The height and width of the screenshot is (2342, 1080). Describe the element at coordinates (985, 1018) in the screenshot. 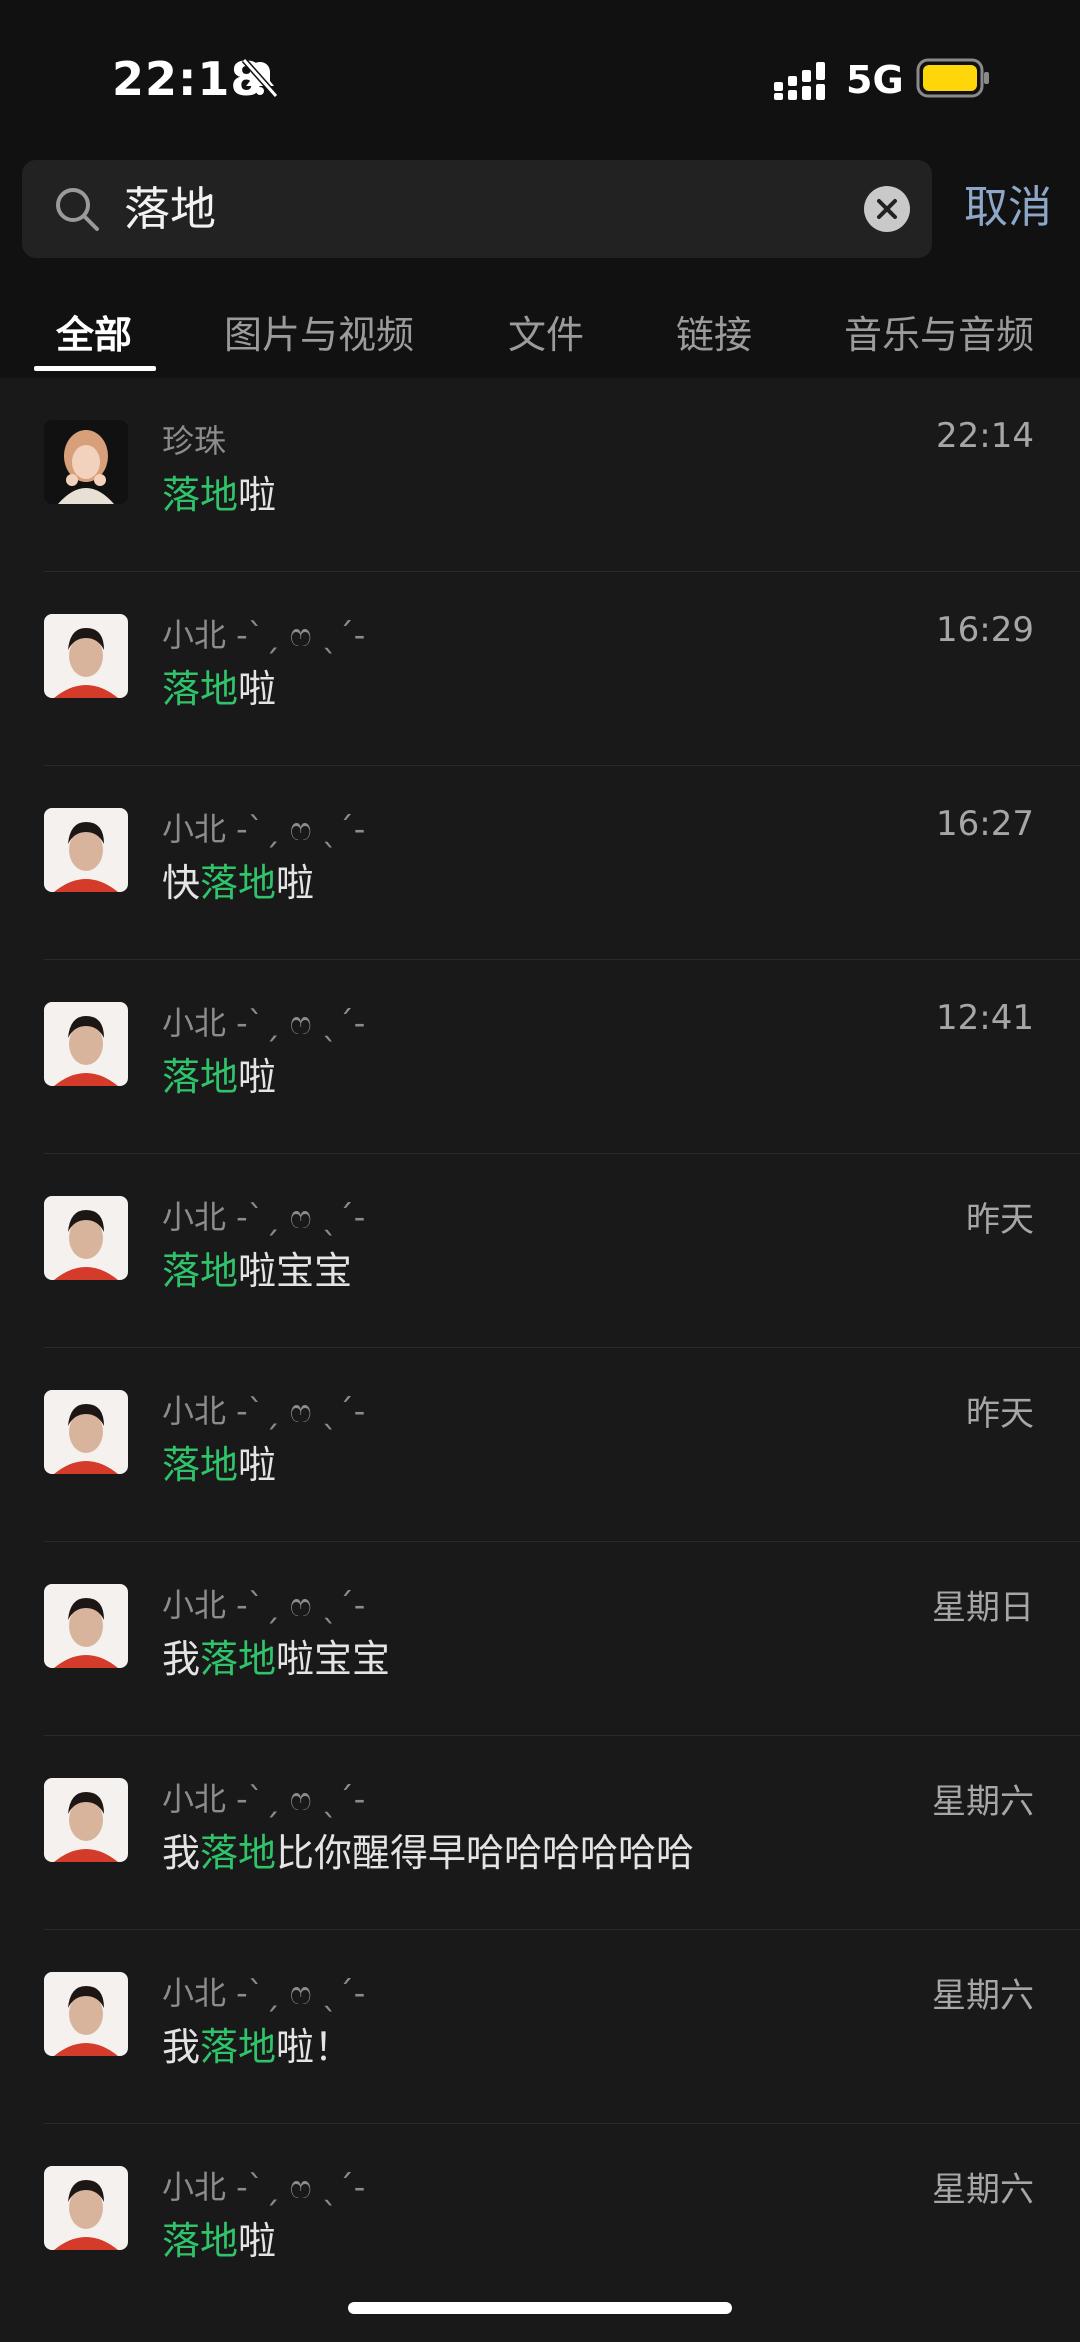

I see `message-date: 12:41` at that location.